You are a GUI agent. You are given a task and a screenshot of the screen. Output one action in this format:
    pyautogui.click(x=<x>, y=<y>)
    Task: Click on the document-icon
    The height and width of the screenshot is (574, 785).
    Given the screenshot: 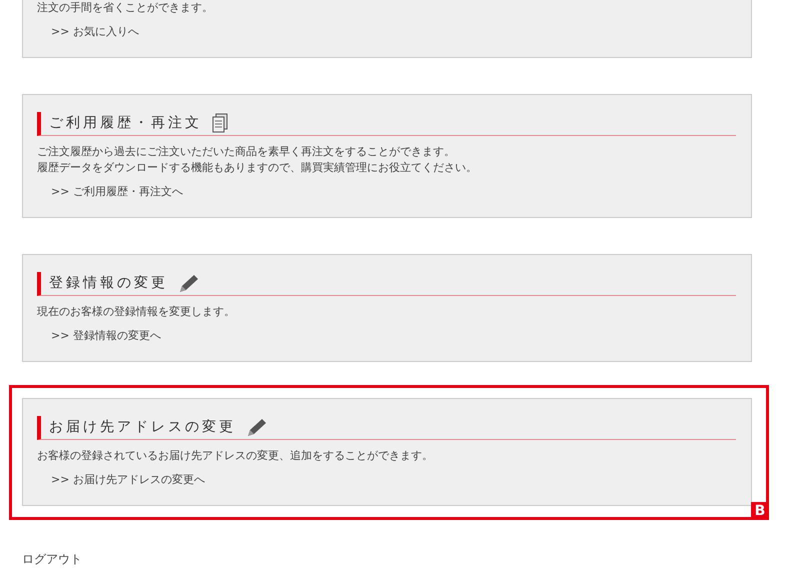 What is the action you would take?
    pyautogui.click(x=220, y=123)
    